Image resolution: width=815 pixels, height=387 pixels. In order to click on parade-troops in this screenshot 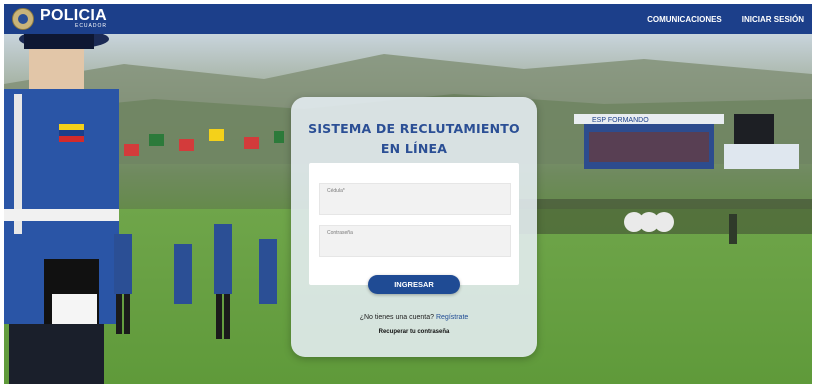, I will do `click(663, 221)`.